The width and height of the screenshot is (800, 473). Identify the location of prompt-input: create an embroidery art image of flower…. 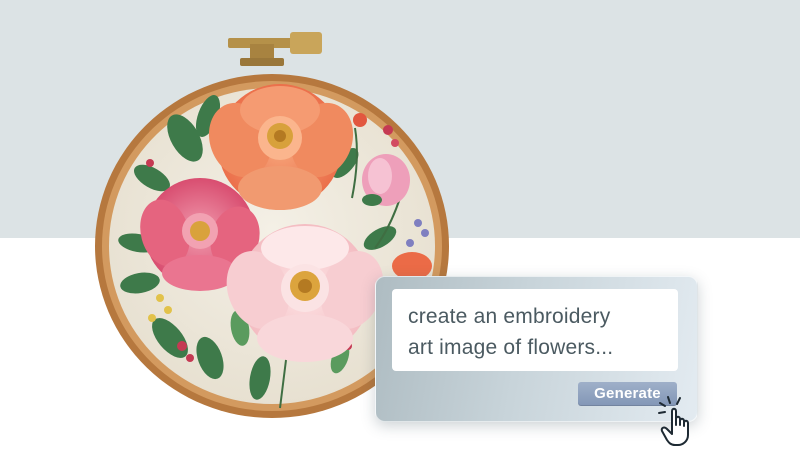
(535, 330).